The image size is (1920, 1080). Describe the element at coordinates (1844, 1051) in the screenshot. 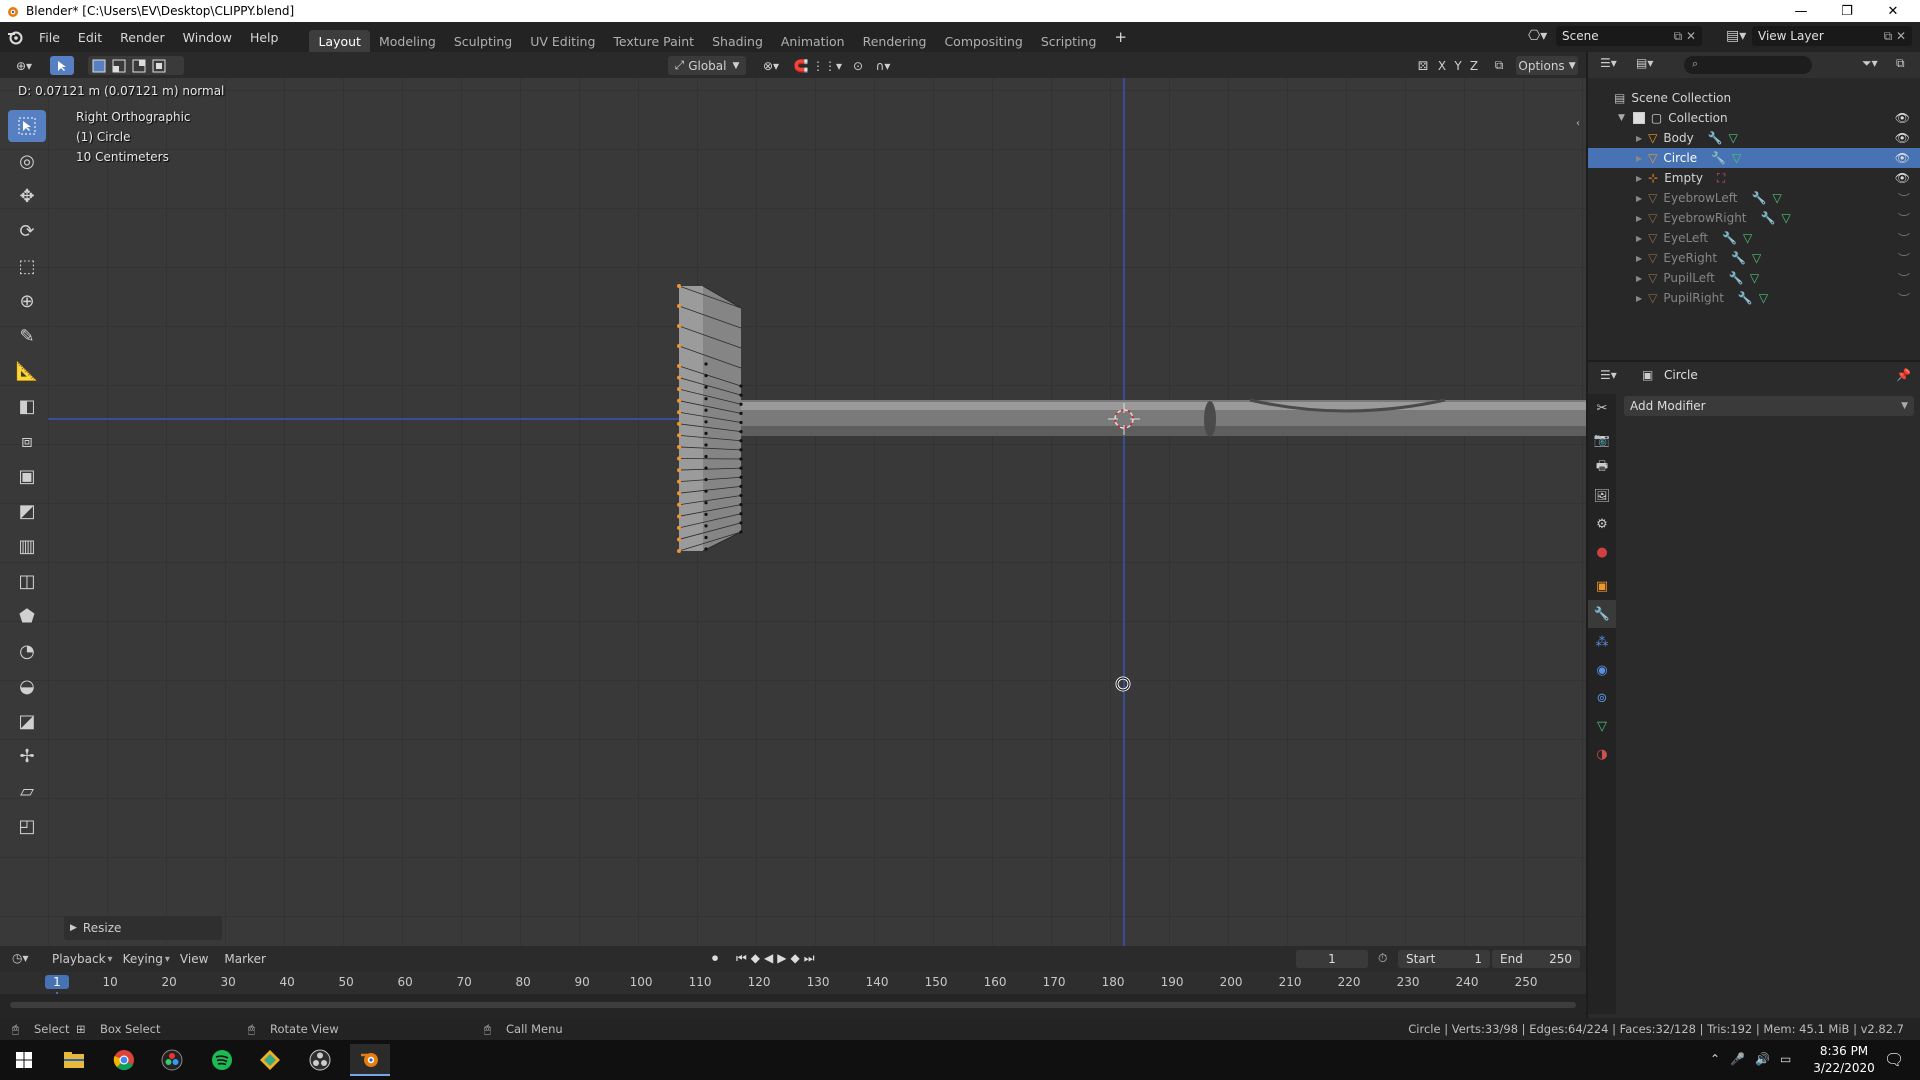

I see `taskbar-time: 8:36 PM` at that location.